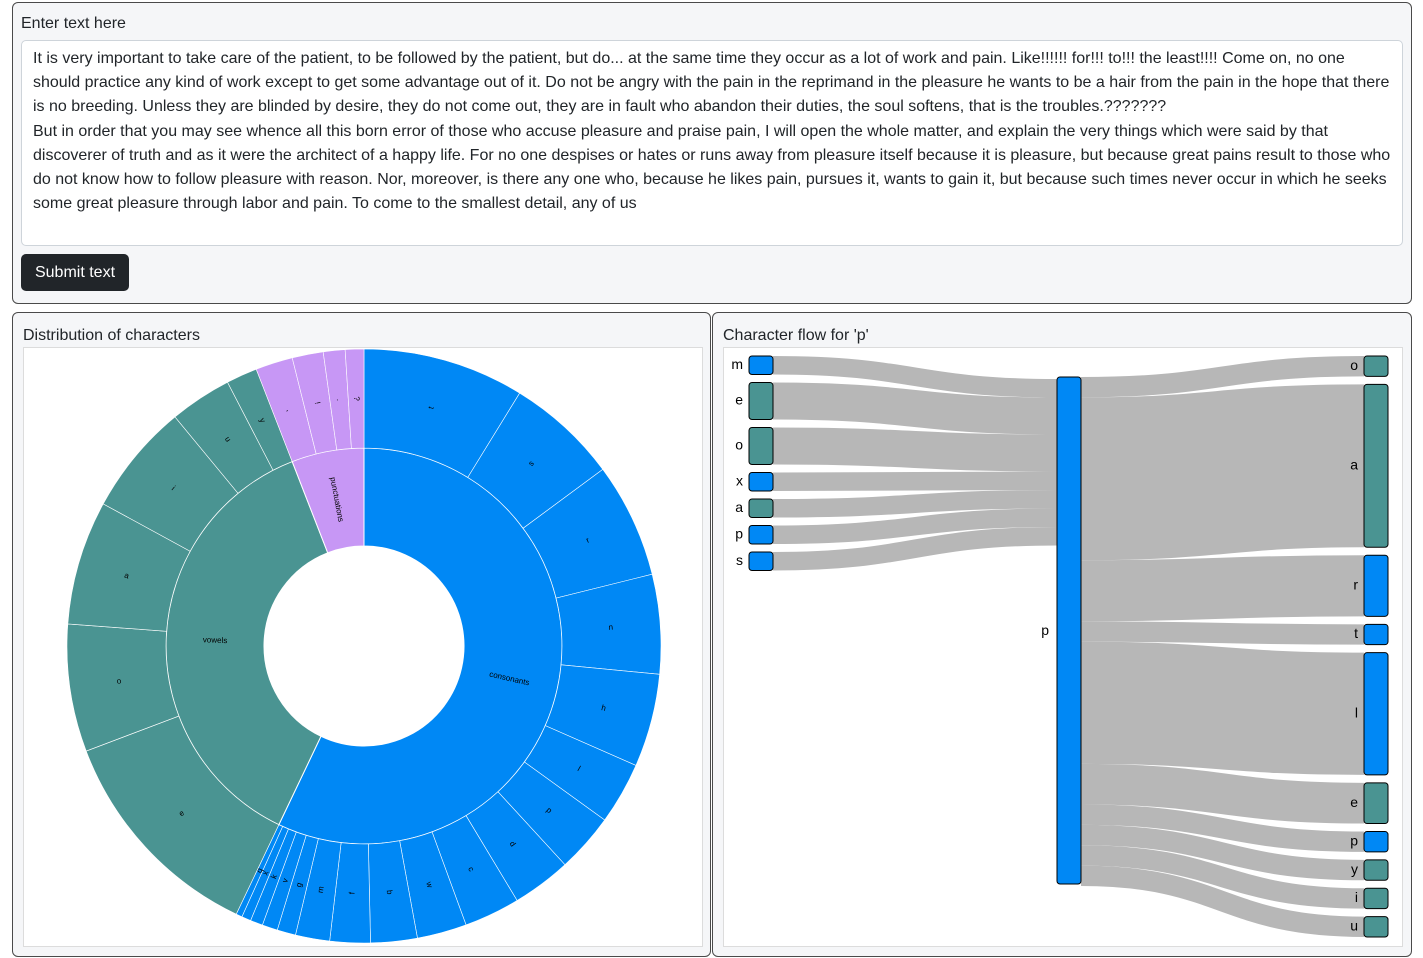  I want to click on sankey-target-node-p-label: p, so click(1354, 840).